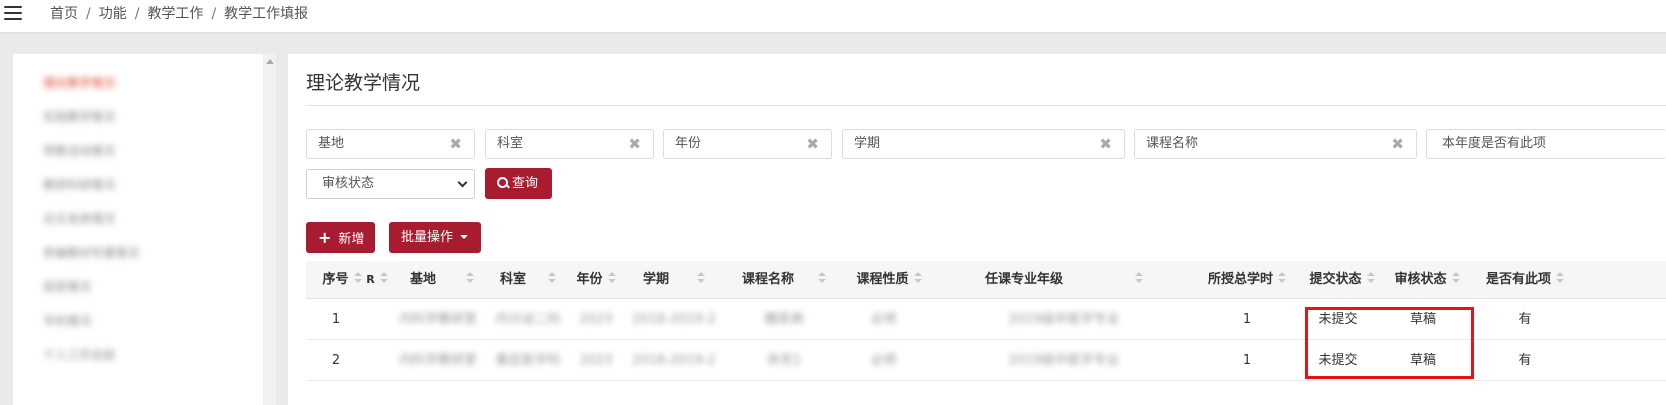  I want to click on cell-course: 糖尿病, so click(784, 319).